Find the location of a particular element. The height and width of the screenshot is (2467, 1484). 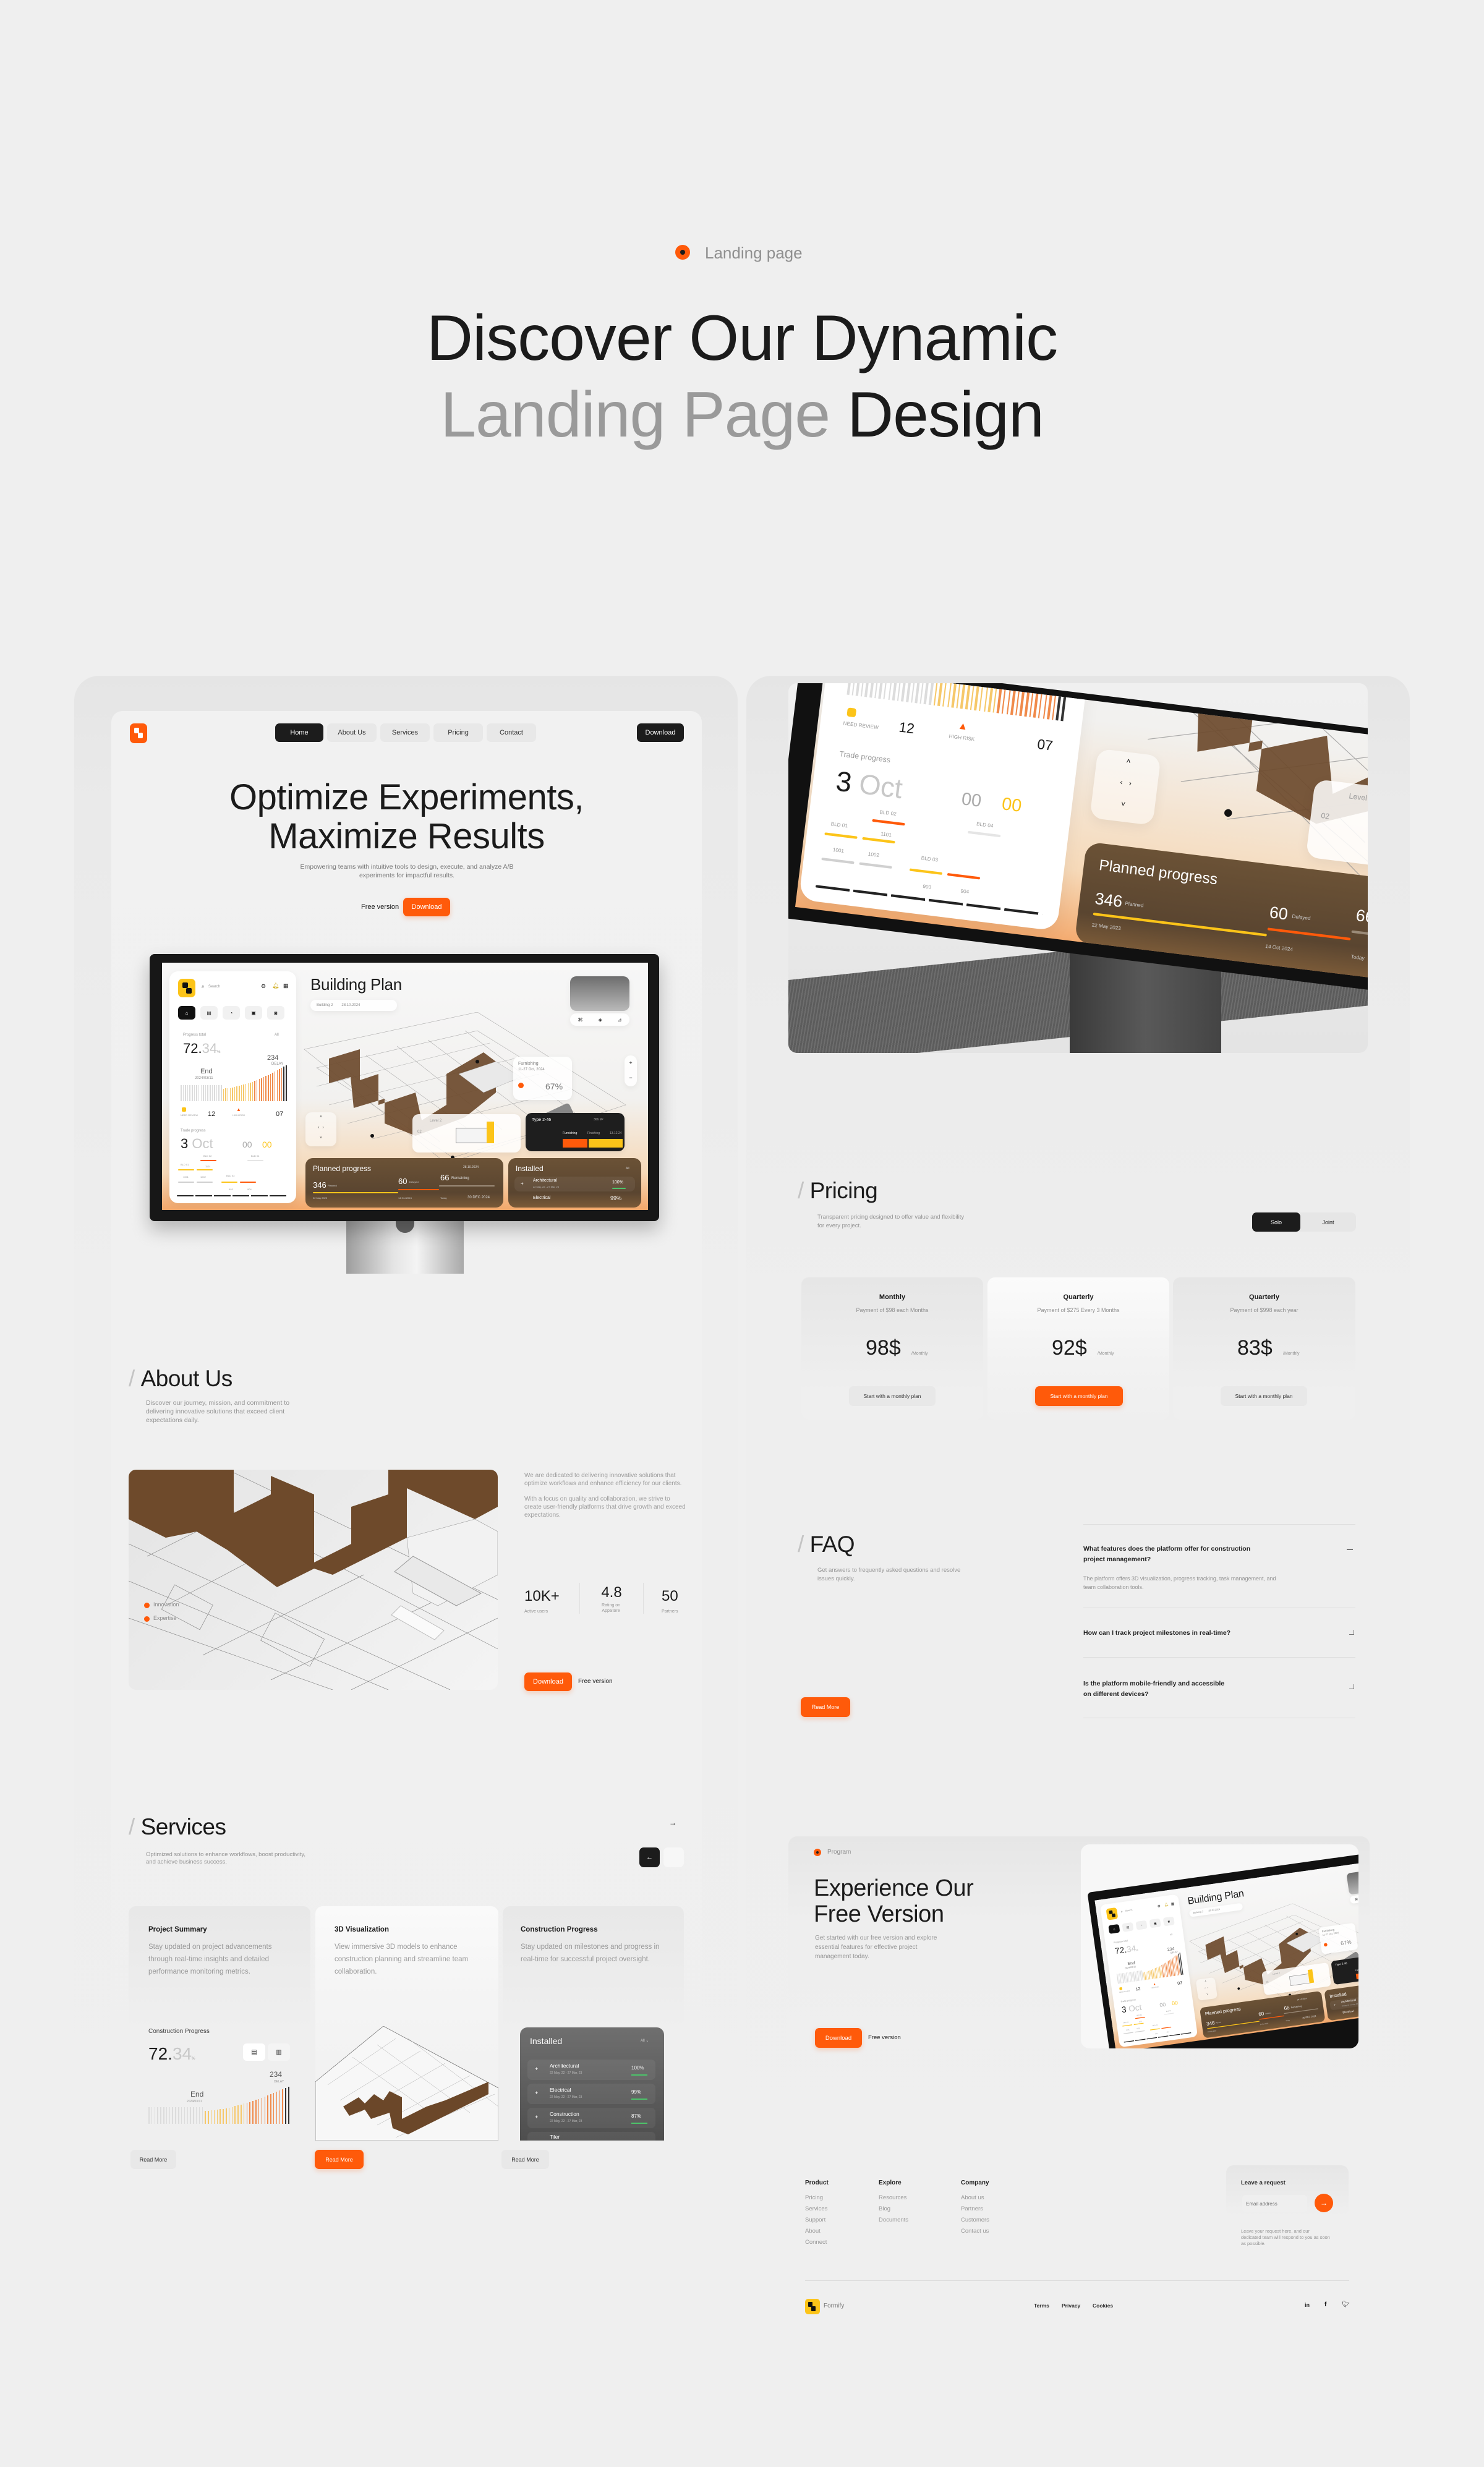

cta-free-version-link: Free version is located at coordinates (884, 2037).